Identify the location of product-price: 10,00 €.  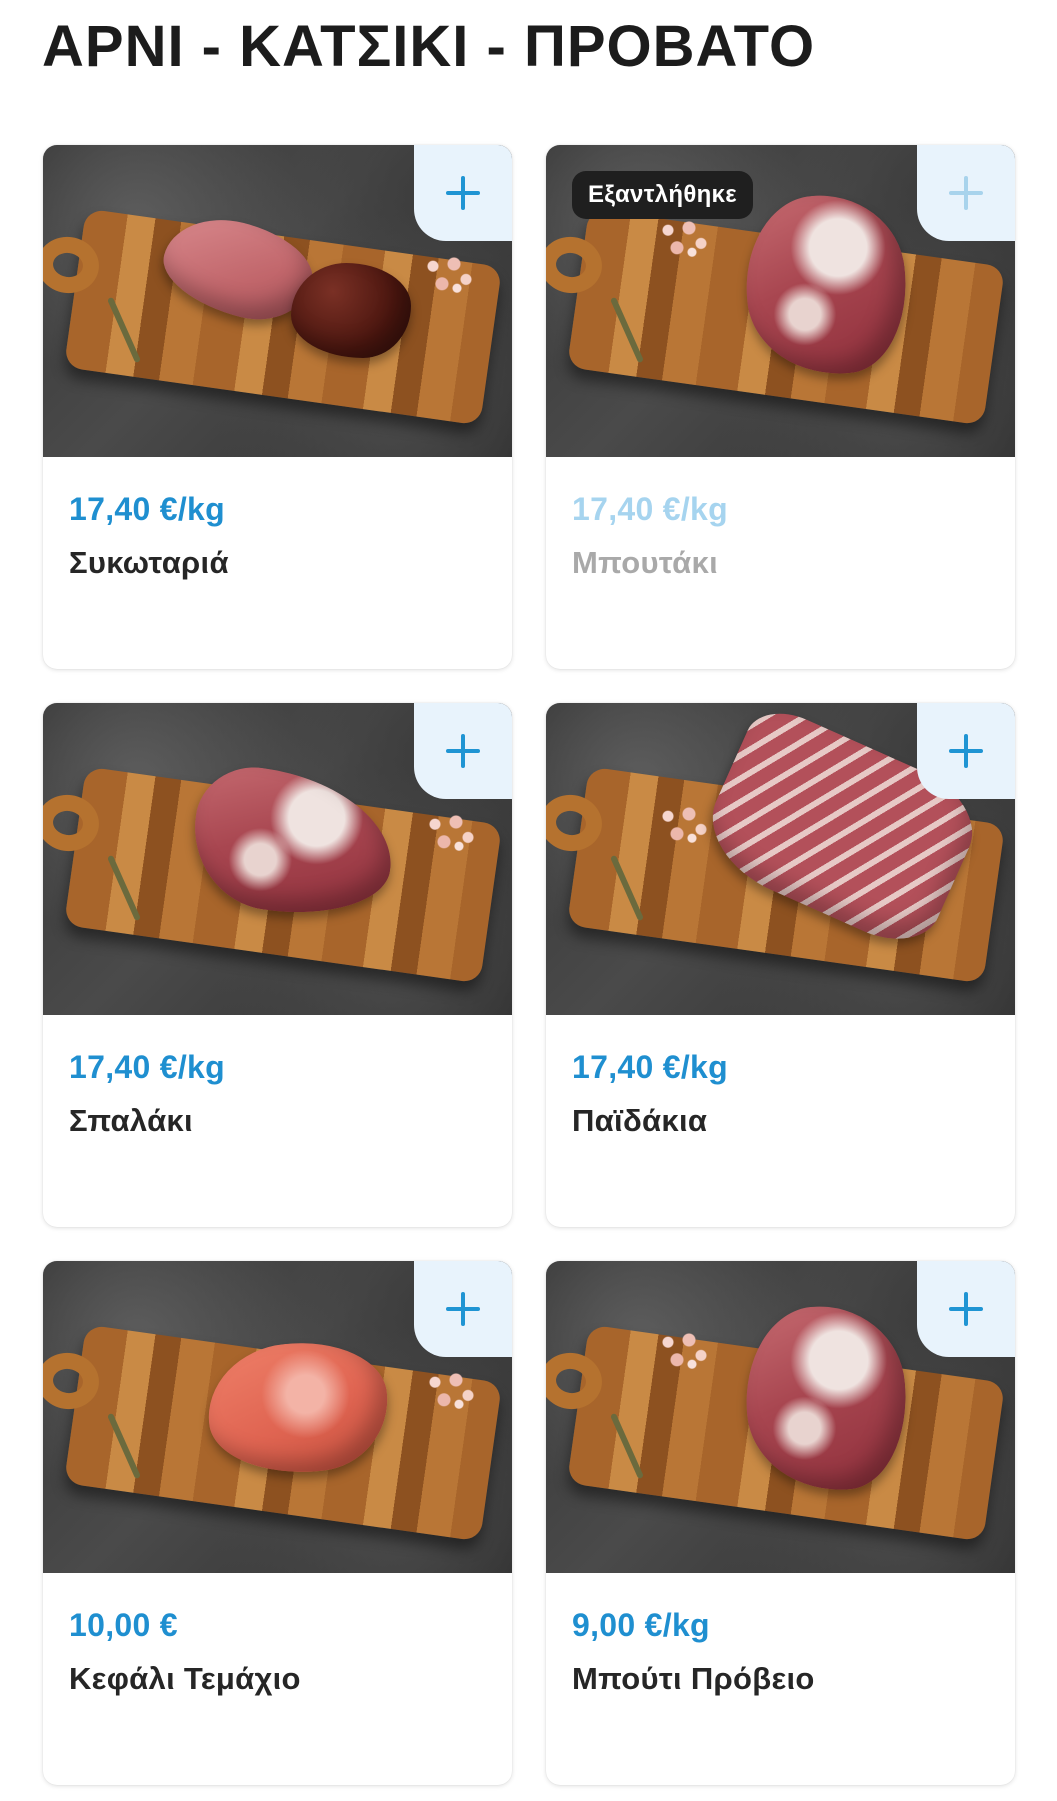
(123, 1625).